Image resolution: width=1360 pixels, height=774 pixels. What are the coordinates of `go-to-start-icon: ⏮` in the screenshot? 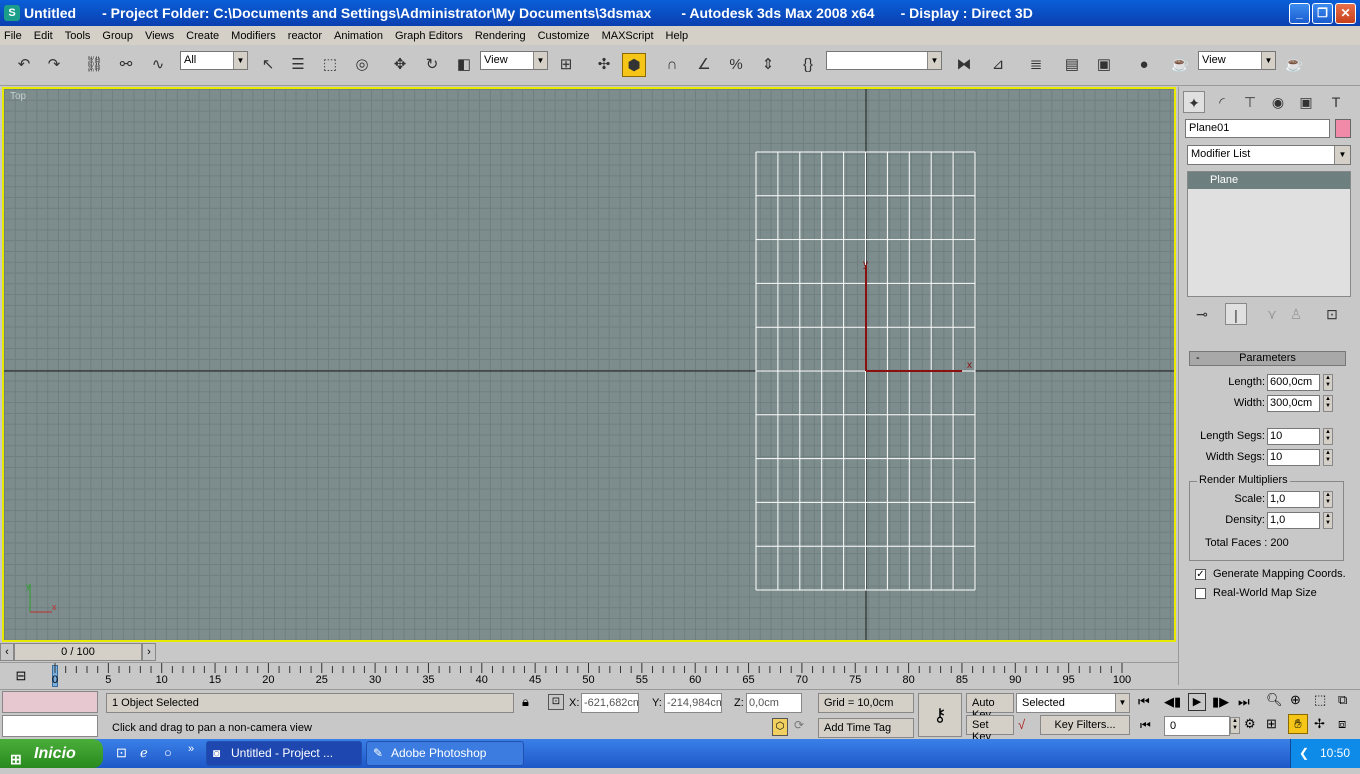 It's located at (1144, 702).